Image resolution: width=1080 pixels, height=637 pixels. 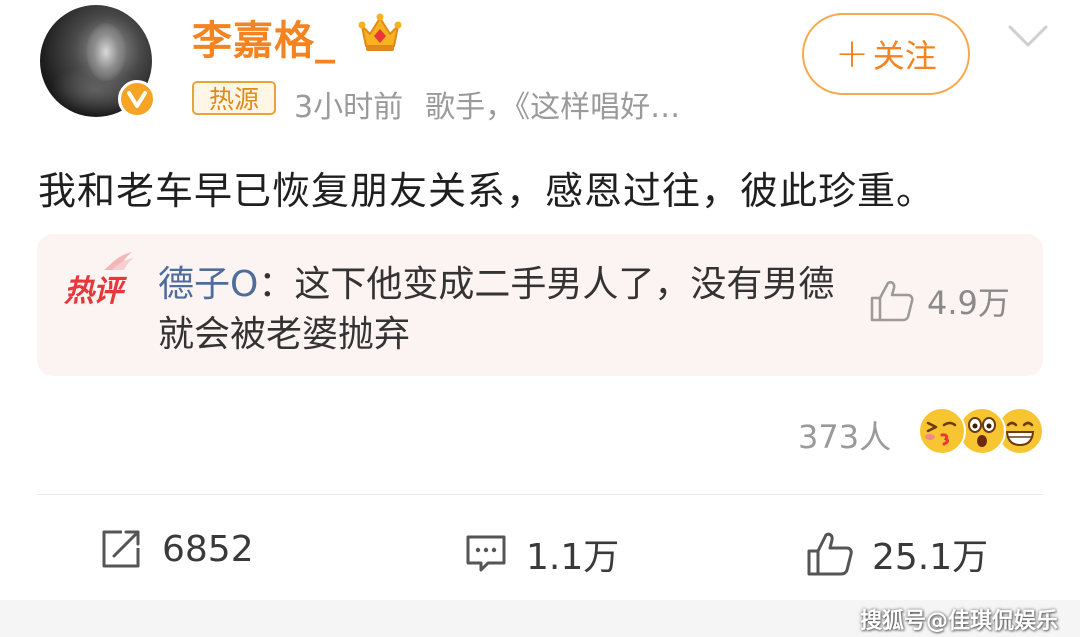 I want to click on hot-comment-like-button: 4.9万, so click(x=939, y=301).